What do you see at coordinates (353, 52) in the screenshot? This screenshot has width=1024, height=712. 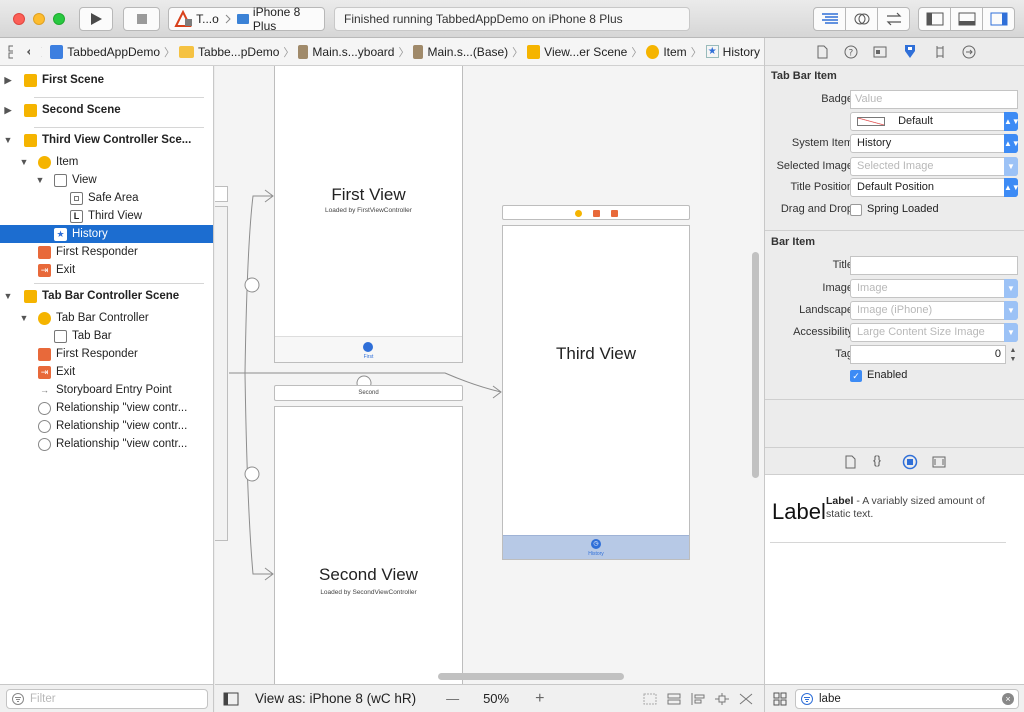 I see `breadcrumb-storyboard: Main.s...yboard 〉` at bounding box center [353, 52].